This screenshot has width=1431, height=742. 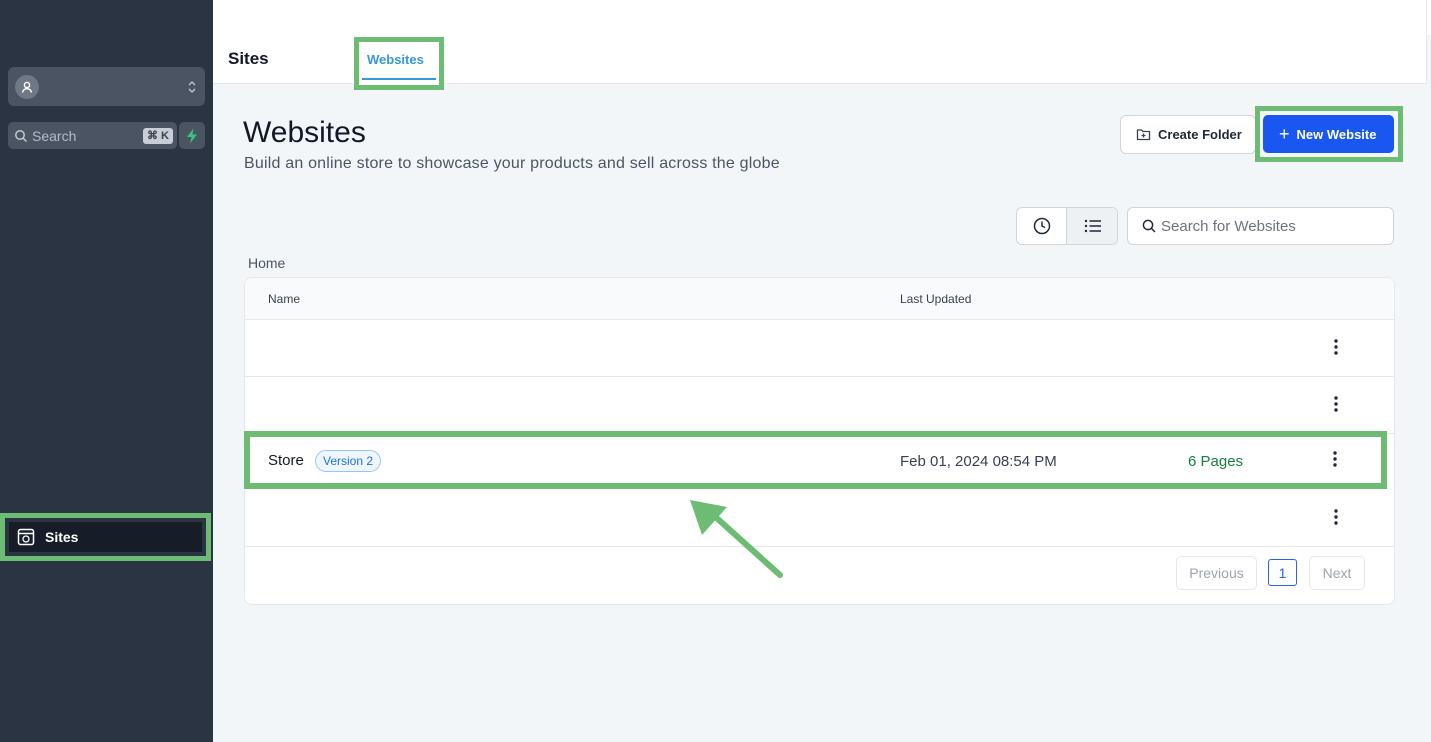 I want to click on chevron-updown-icon, so click(x=192, y=87).